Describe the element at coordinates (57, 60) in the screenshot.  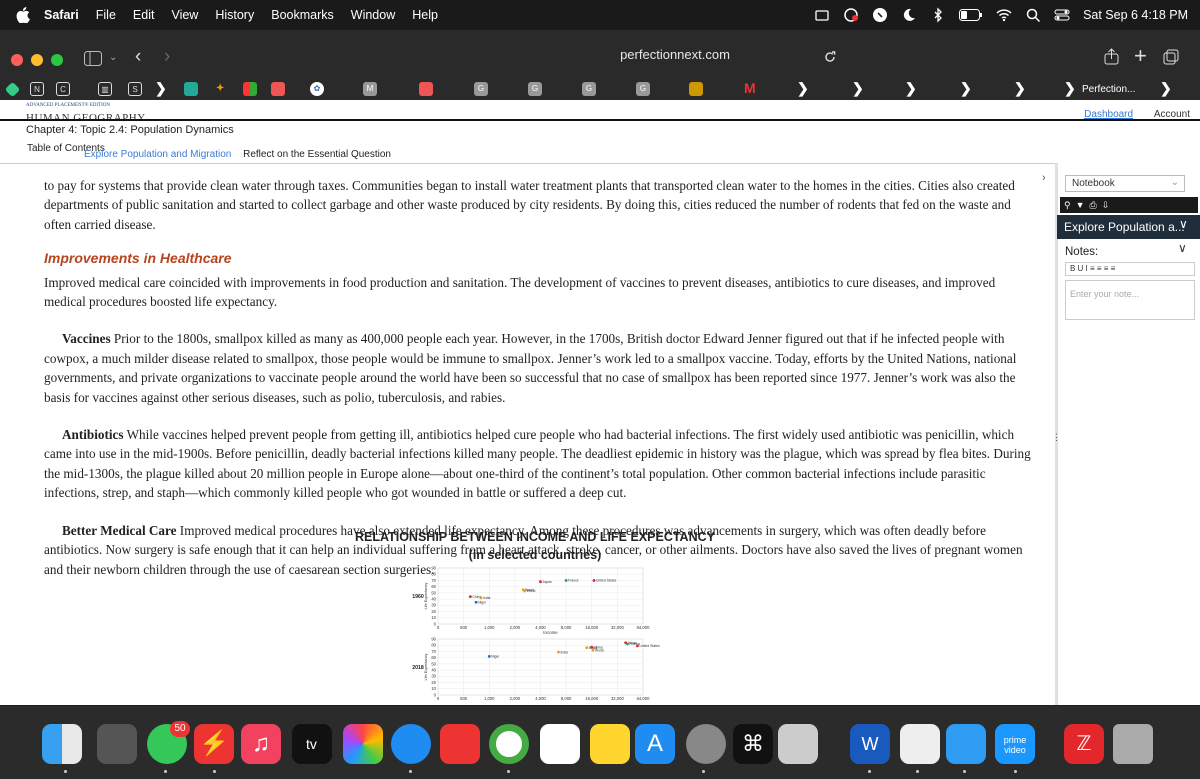
I see `zoom-window-button` at that location.